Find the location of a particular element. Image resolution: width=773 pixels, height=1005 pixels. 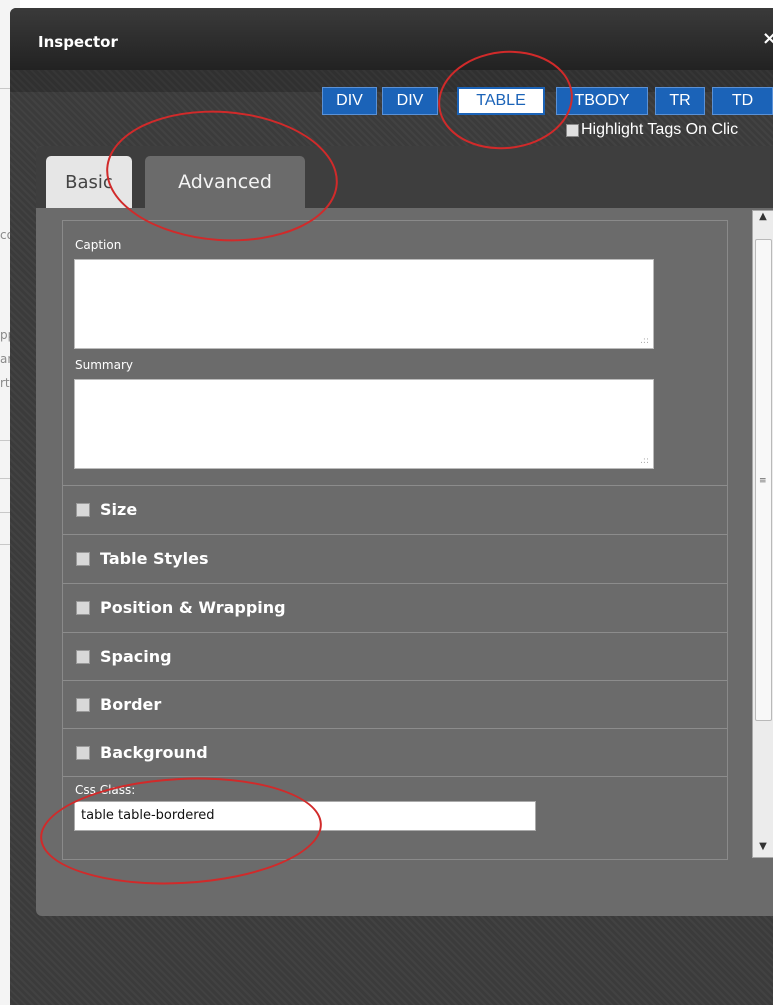

section-size: Size is located at coordinates (395, 509).